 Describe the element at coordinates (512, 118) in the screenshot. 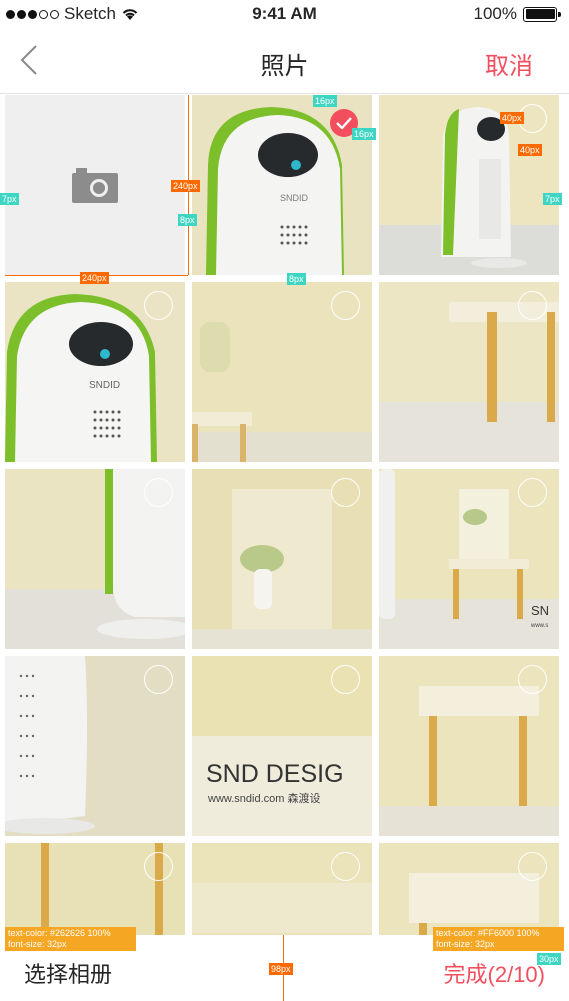

I see `spec-tag-circle-size-a: 40px` at that location.